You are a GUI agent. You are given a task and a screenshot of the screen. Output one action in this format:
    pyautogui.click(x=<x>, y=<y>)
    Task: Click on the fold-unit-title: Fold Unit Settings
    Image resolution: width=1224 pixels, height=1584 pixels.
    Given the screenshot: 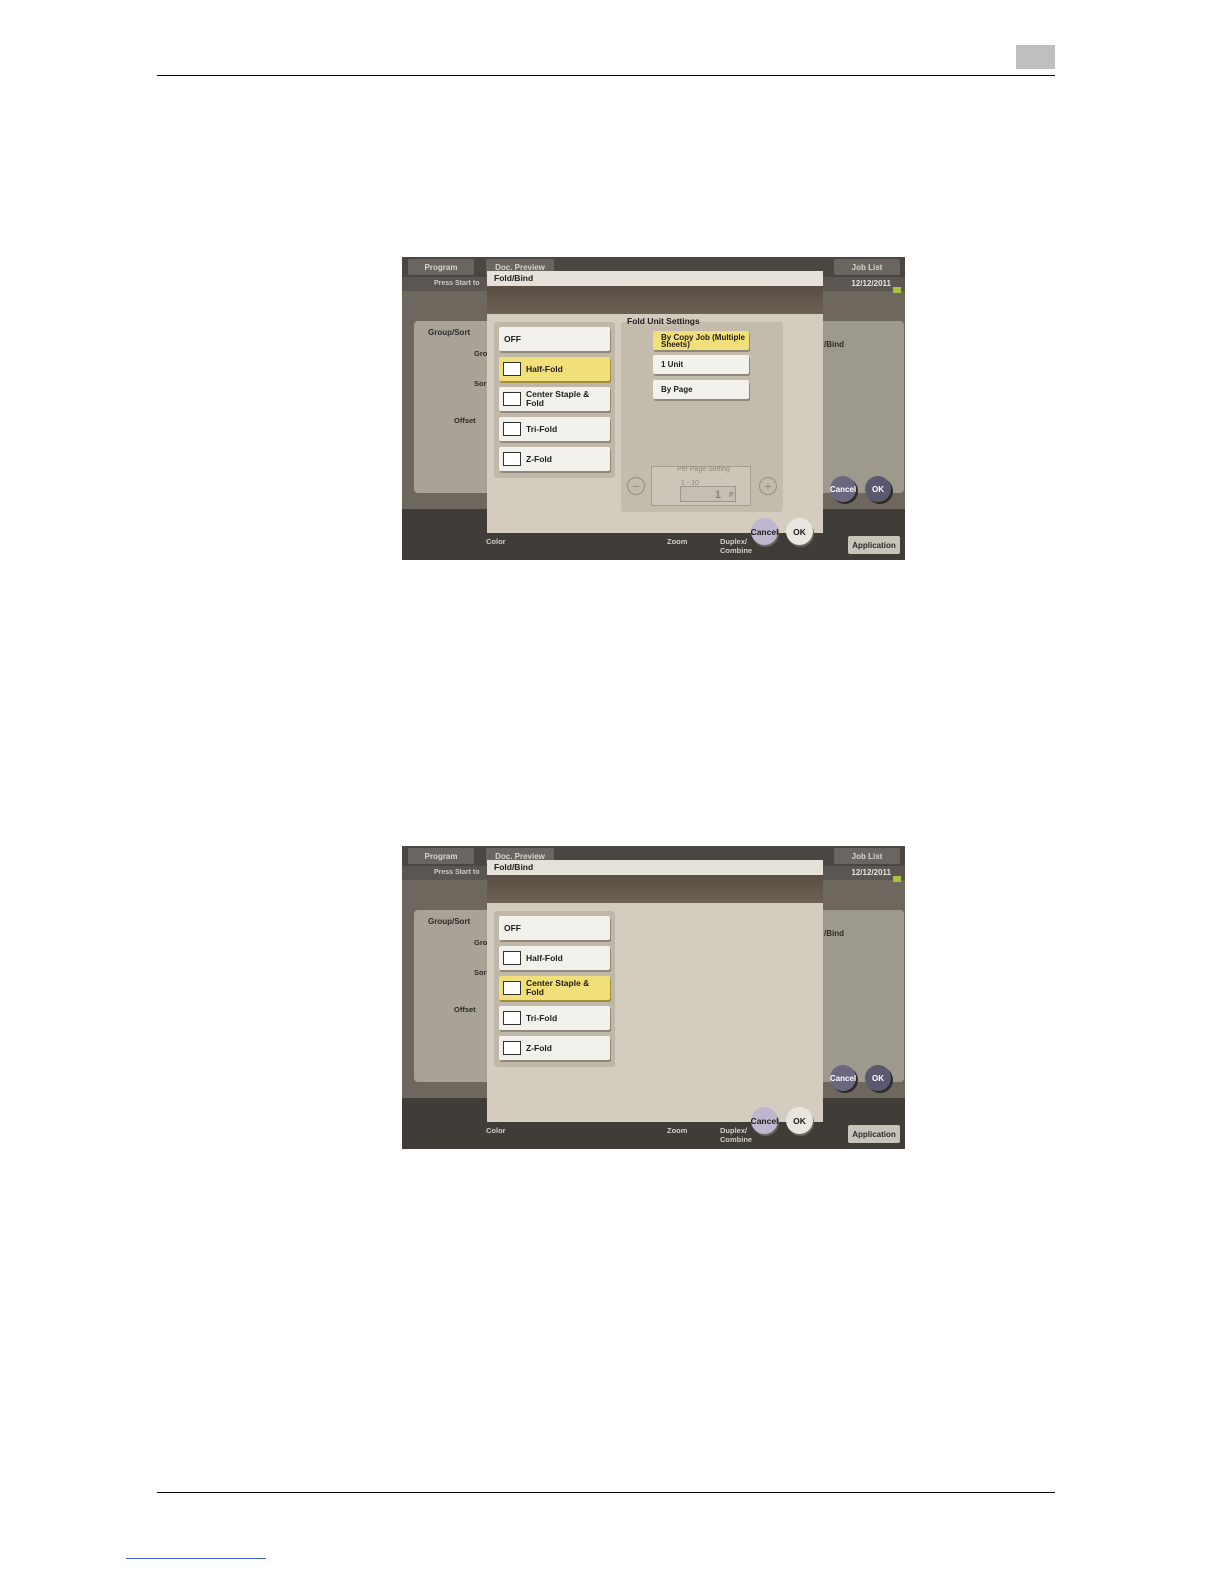 What is the action you would take?
    pyautogui.click(x=663, y=321)
    